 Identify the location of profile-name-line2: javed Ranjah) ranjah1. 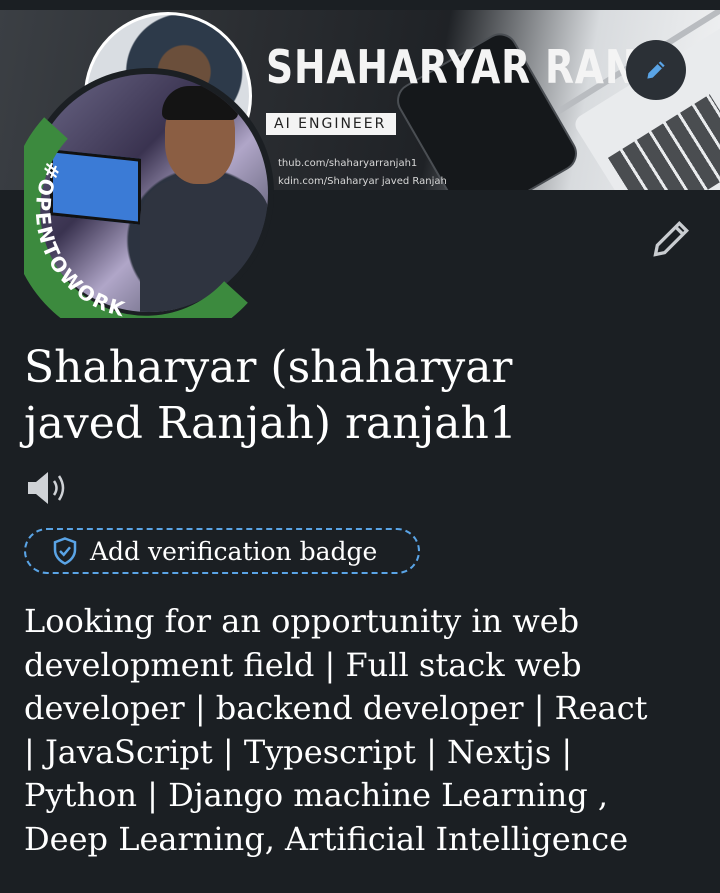
(270, 423).